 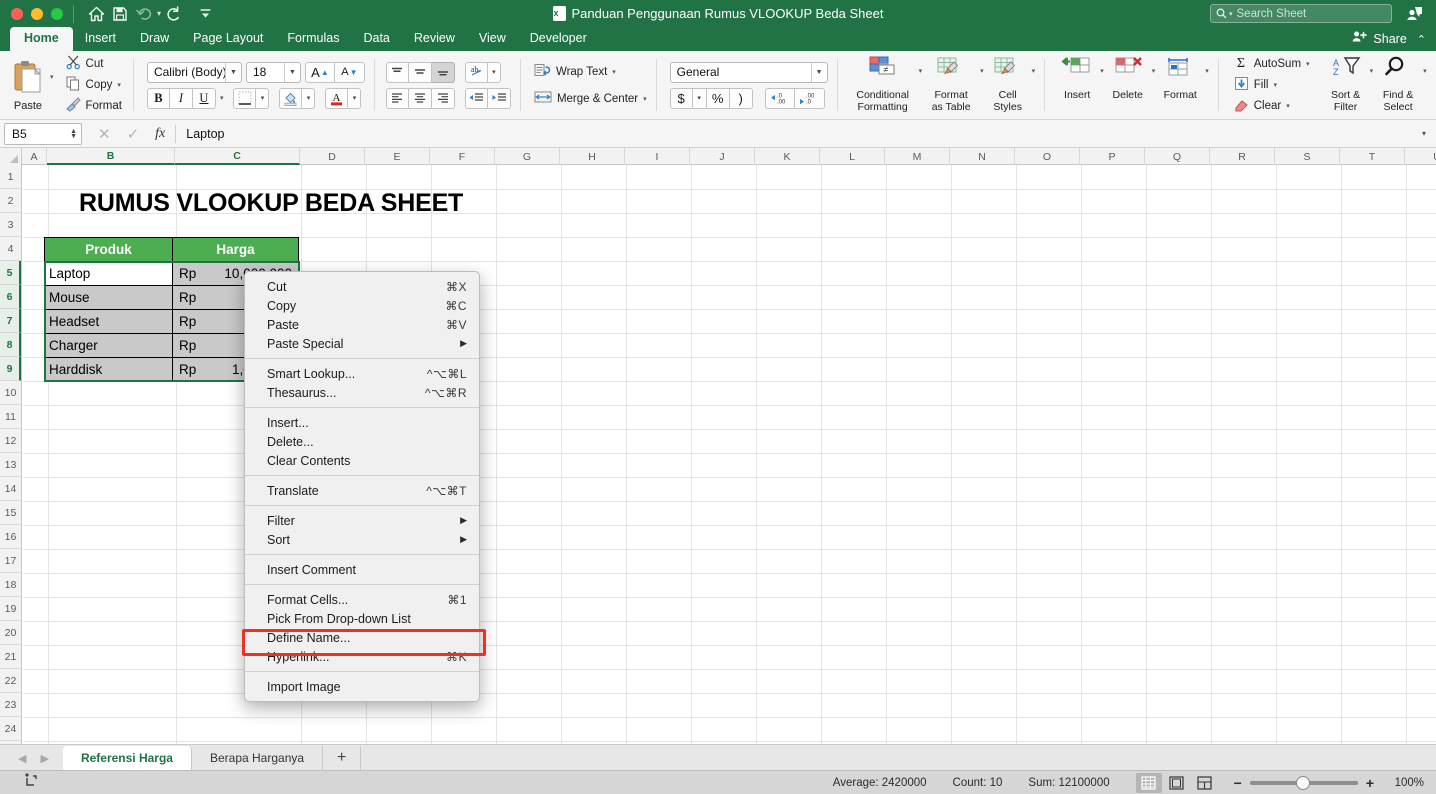 I want to click on name-box-spinner-icon: ▲ ▼, so click(x=73, y=134).